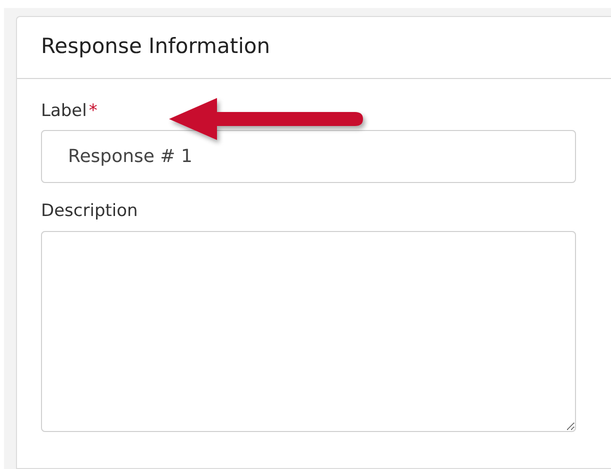 The width and height of the screenshot is (611, 469). What do you see at coordinates (314, 47) in the screenshot?
I see `panel-title: Response Information` at bounding box center [314, 47].